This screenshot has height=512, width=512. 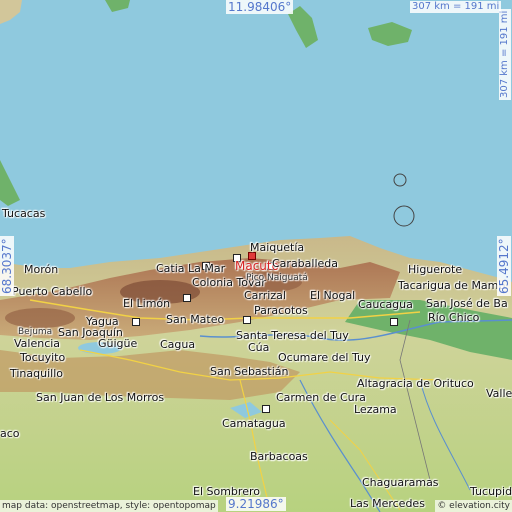 I want to click on place-label-cagua: Cagua, so click(x=177, y=345).